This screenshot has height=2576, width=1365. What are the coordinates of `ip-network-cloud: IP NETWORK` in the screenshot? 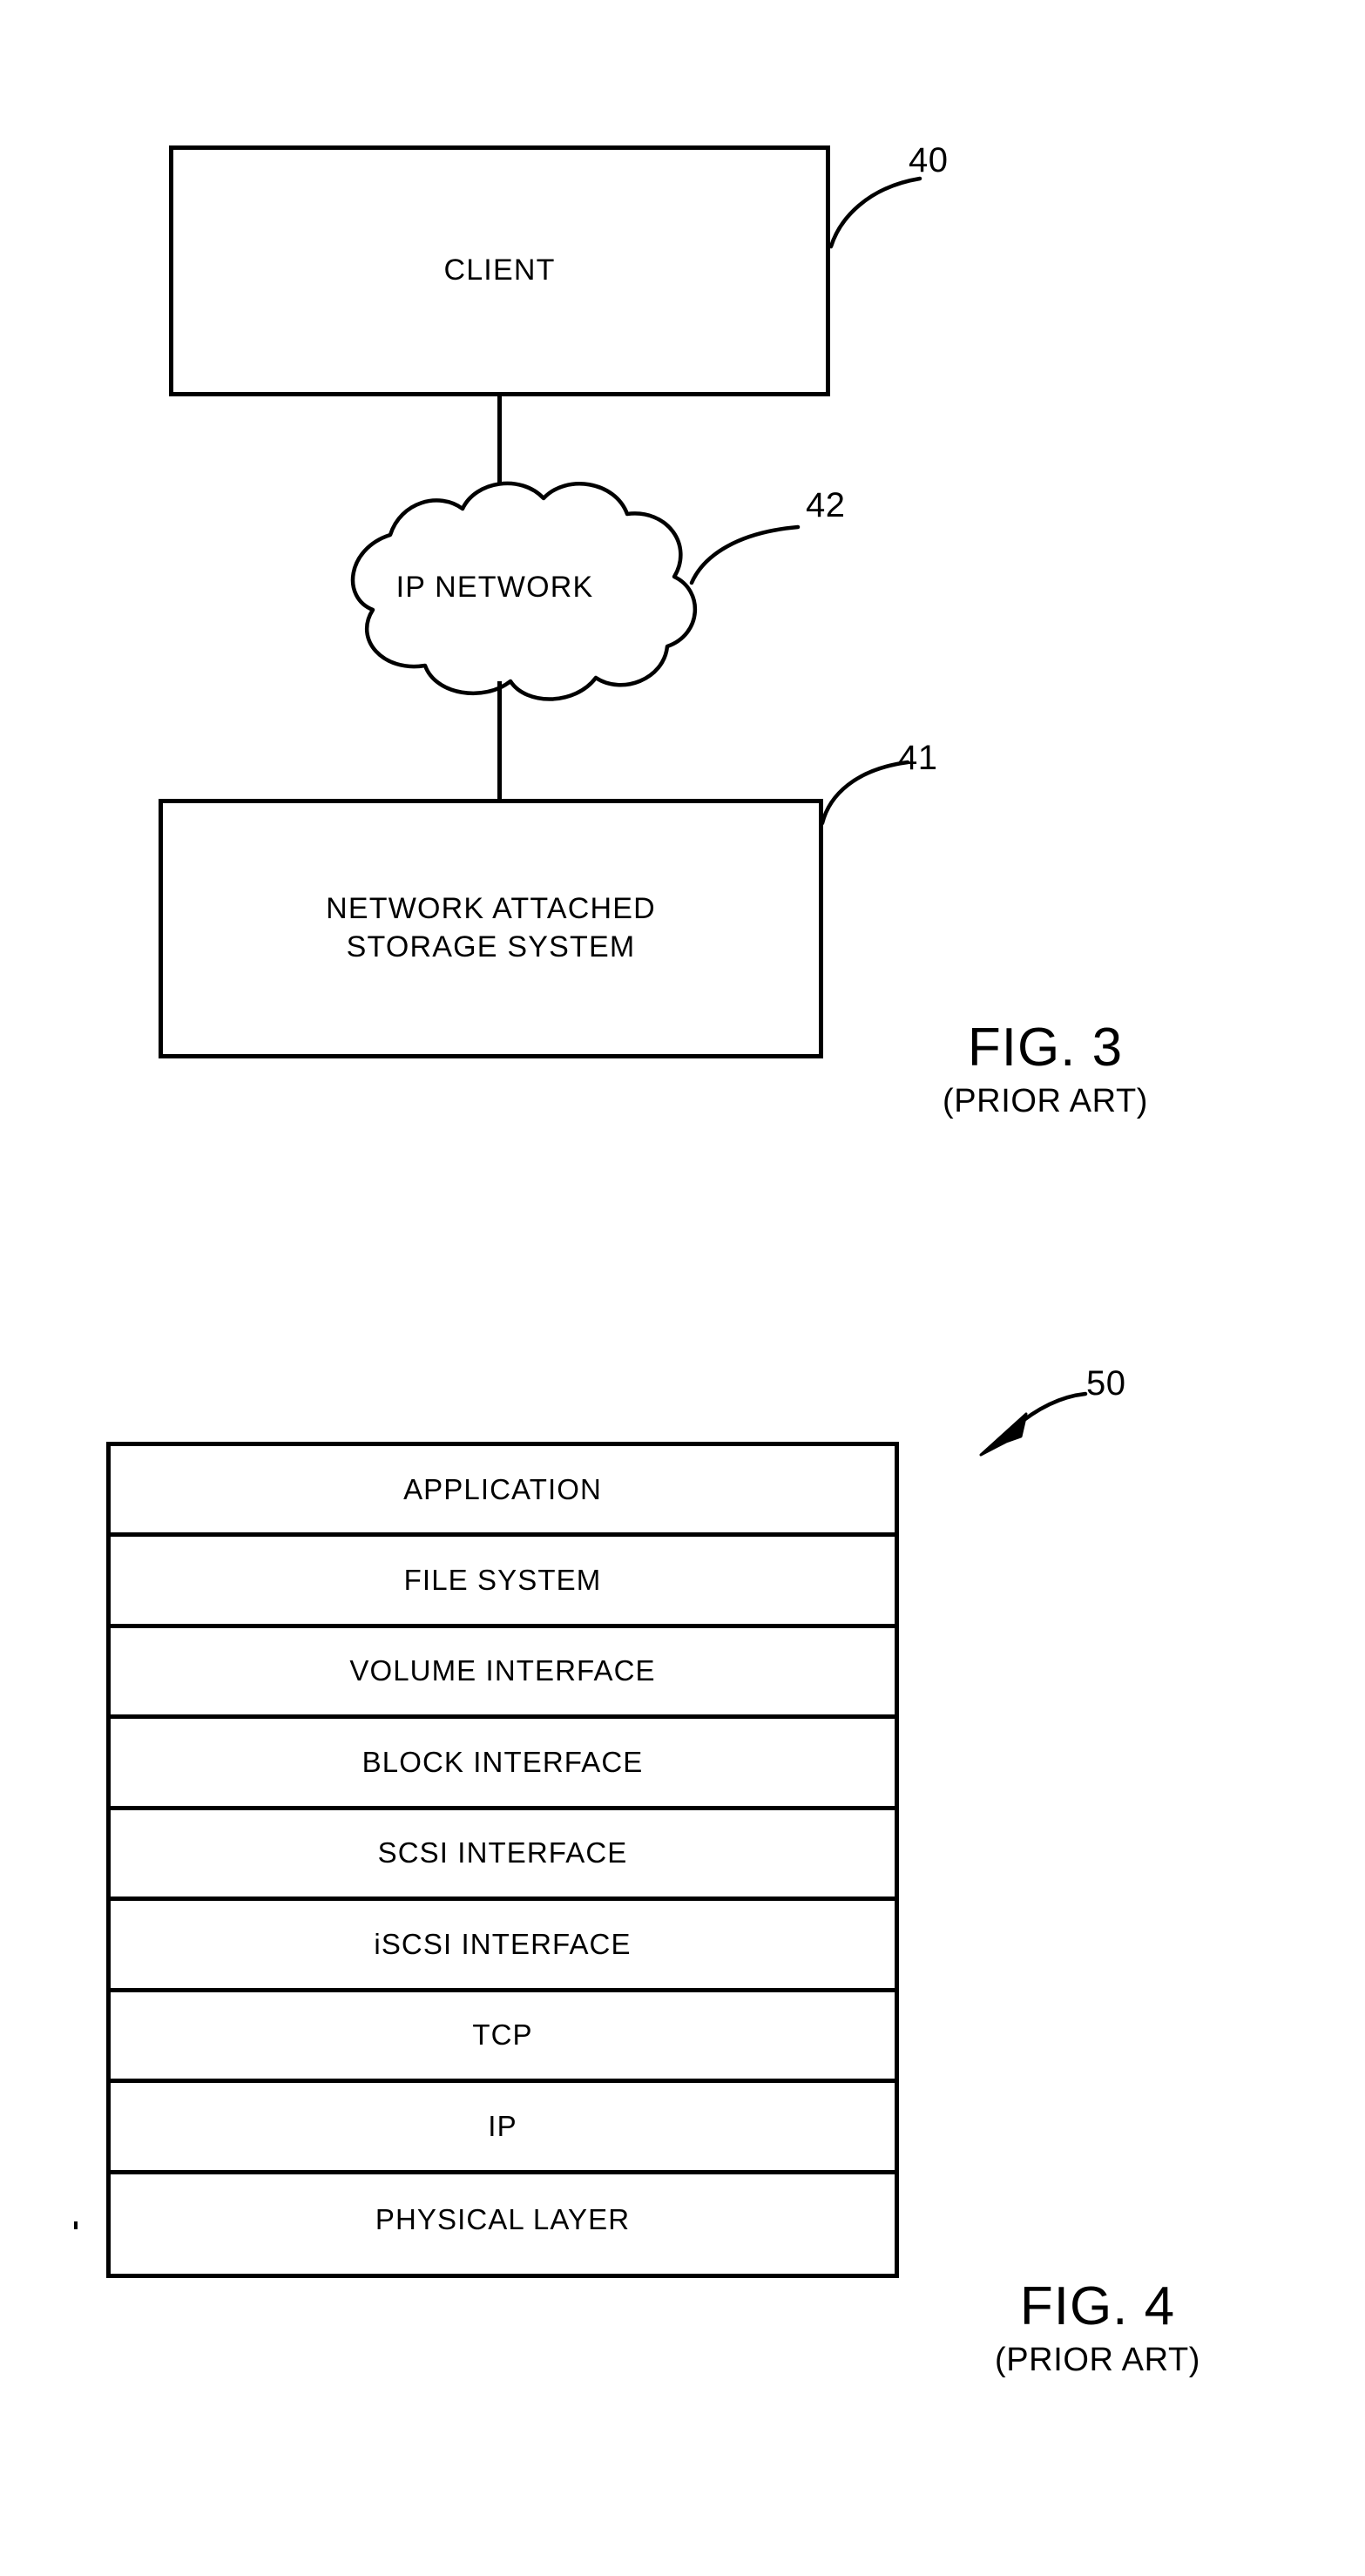 It's located at (495, 586).